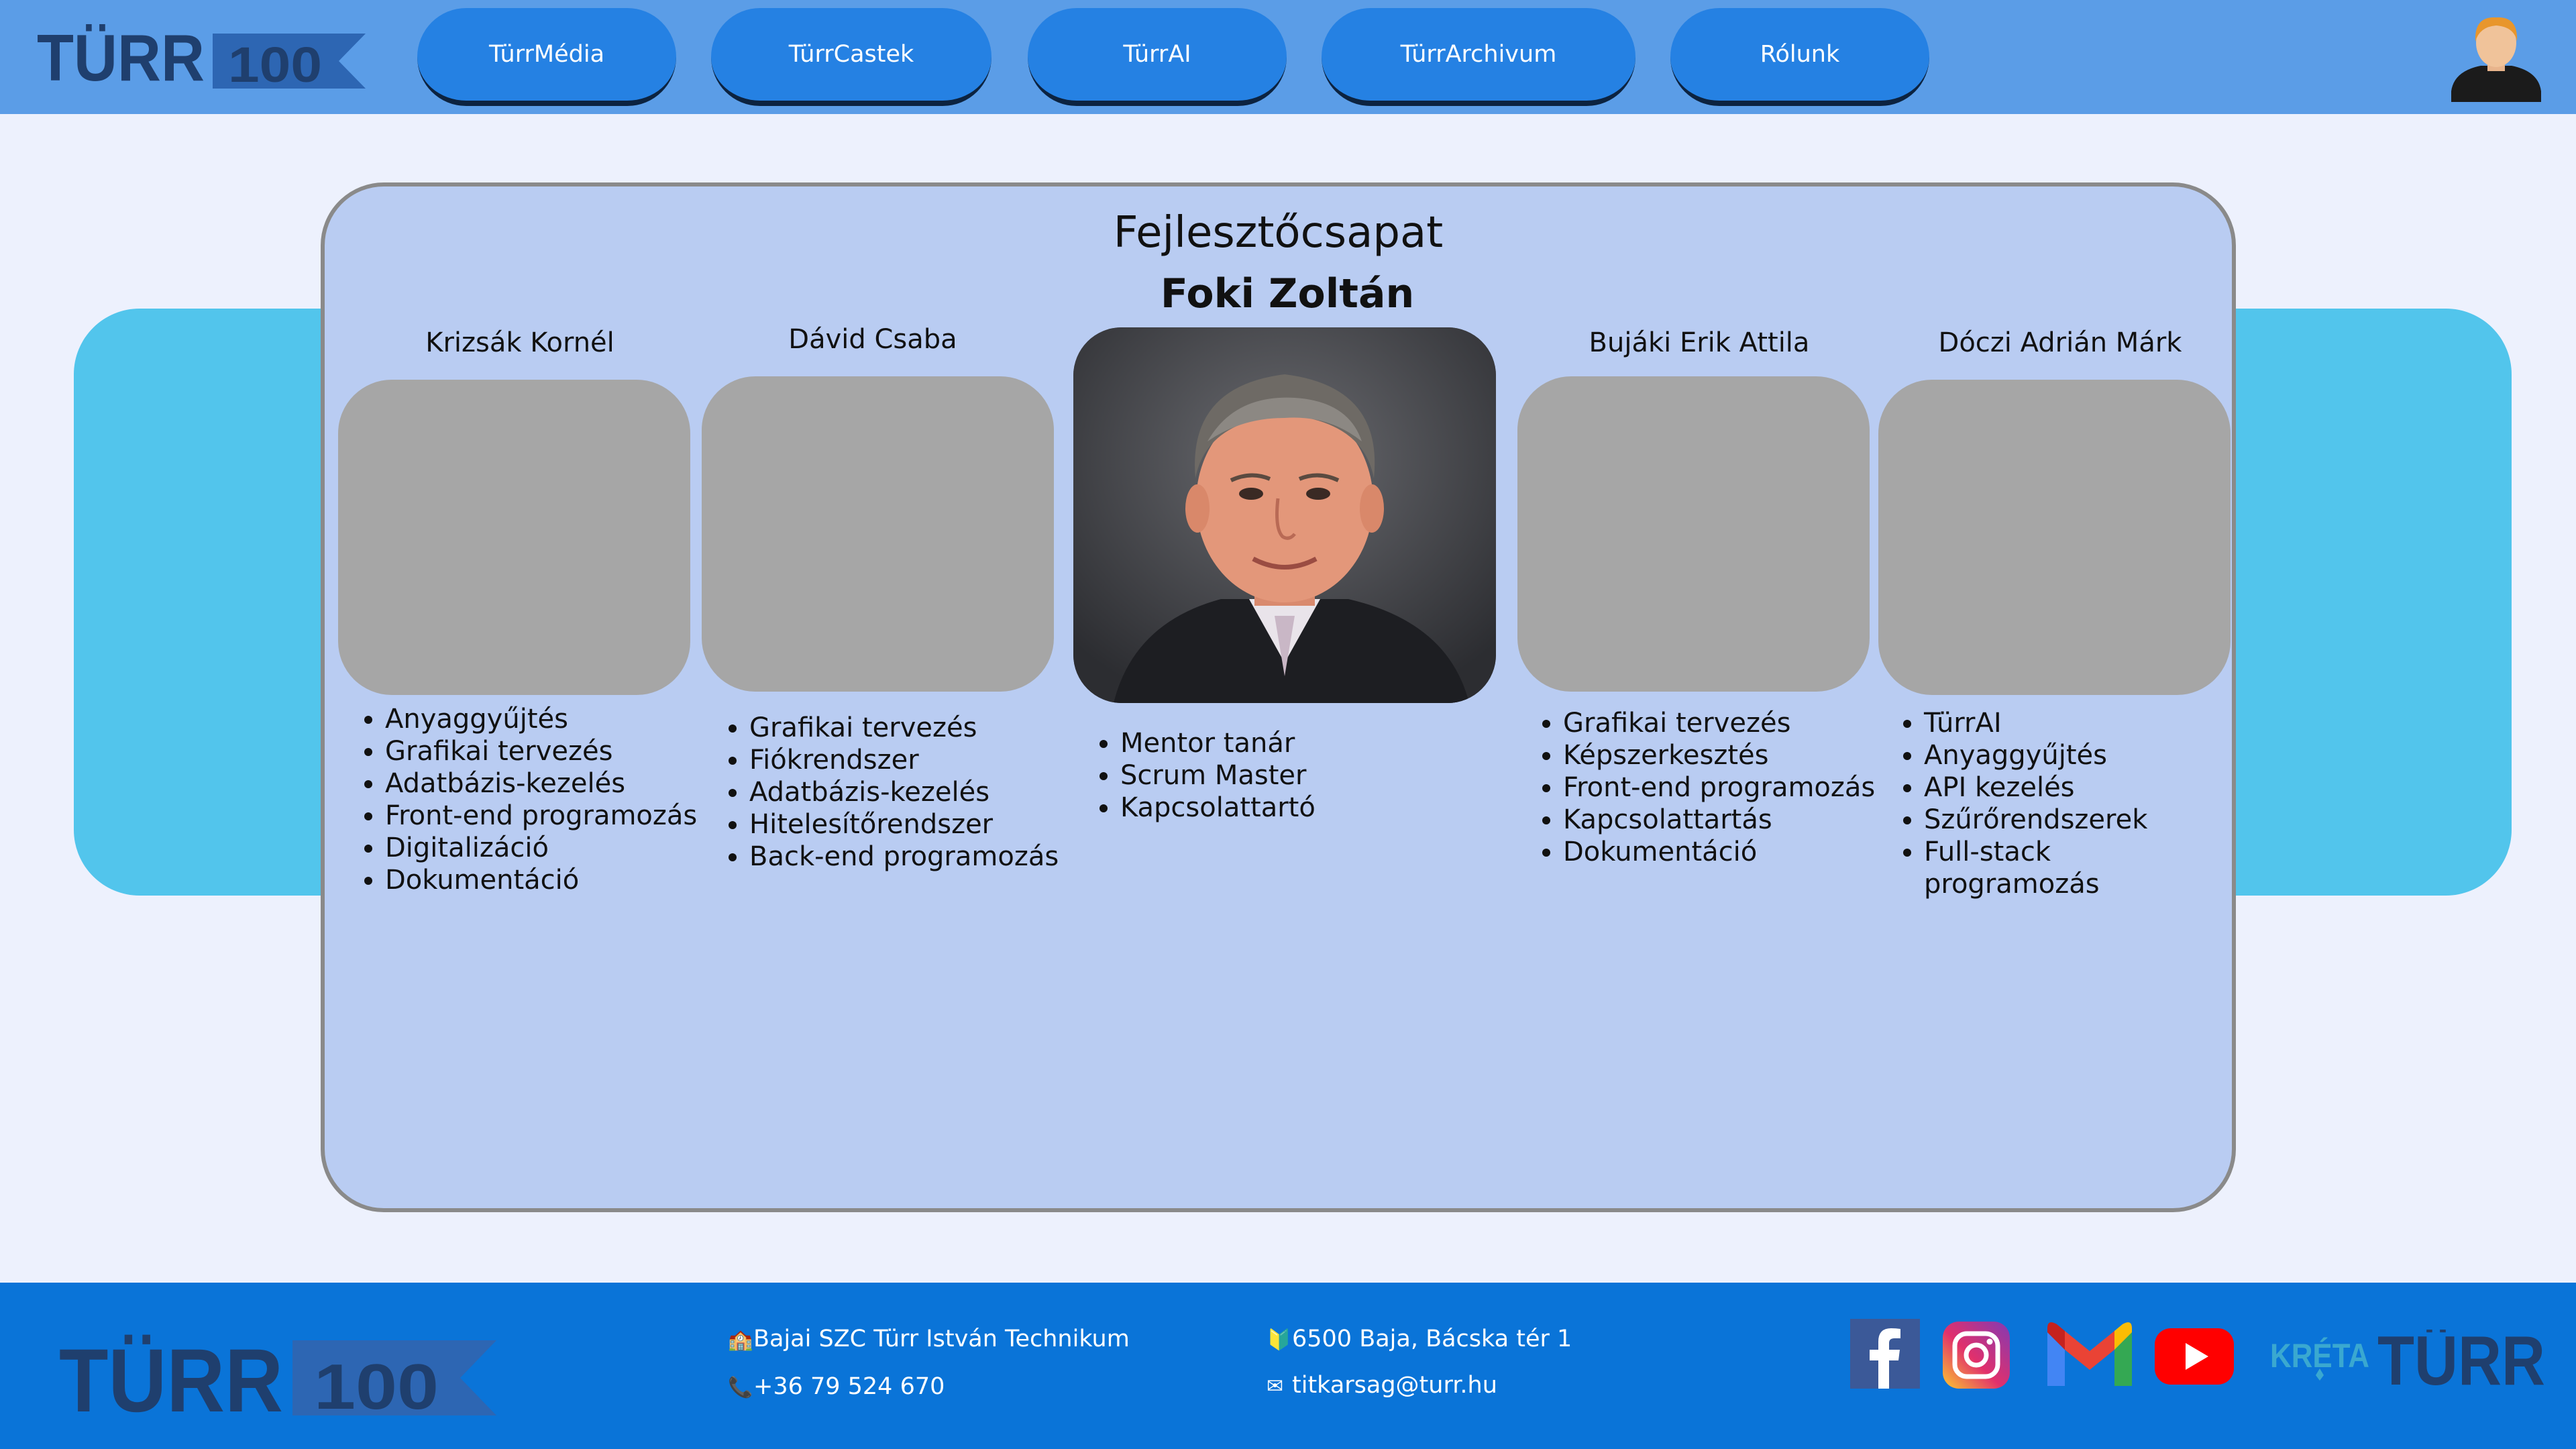 The image size is (2576, 1449). I want to click on member-name-bujaki: Bujáki Erik Attila, so click(1699, 342).